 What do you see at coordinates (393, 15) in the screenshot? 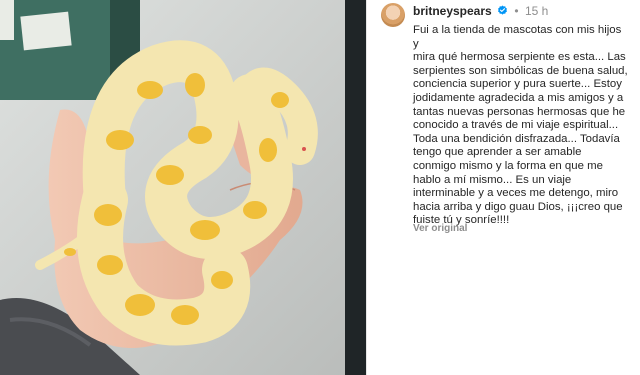
I see `profile-avatar` at bounding box center [393, 15].